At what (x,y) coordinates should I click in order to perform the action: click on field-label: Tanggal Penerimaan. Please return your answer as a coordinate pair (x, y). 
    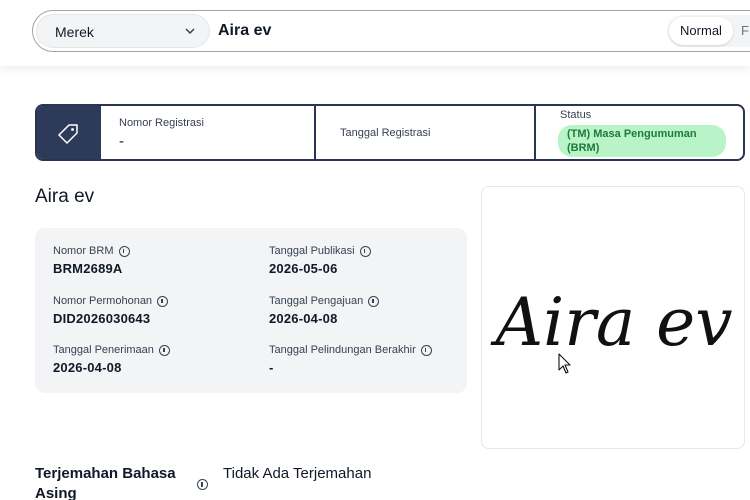
    Looking at the image, I should click on (103, 350).